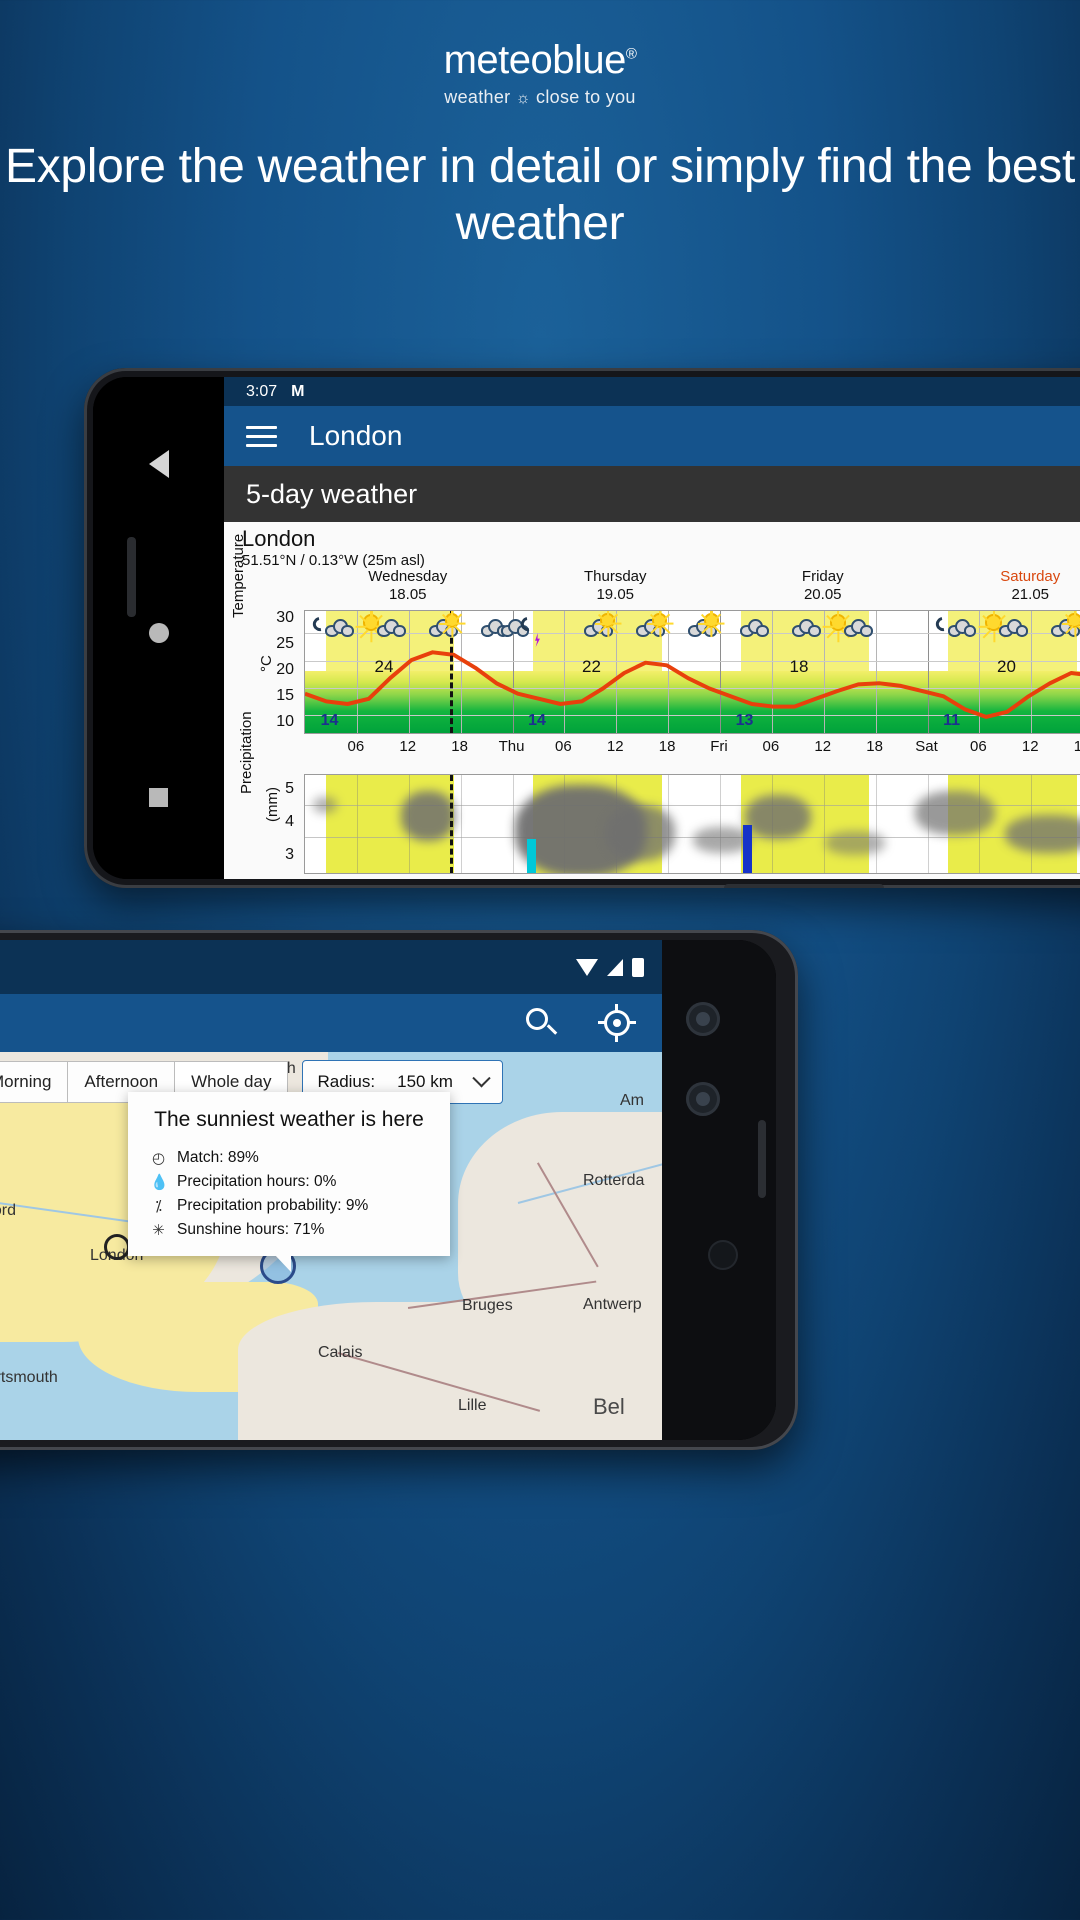 This screenshot has height=1920, width=1080. I want to click on hamburger-menu-icon, so click(261, 436).